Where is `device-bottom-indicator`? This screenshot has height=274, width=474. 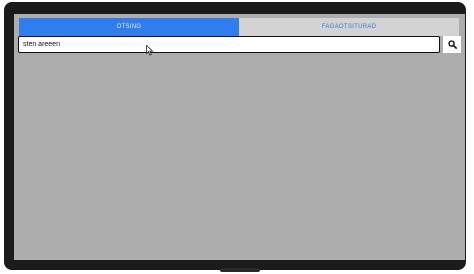 device-bottom-indicator is located at coordinates (240, 270).